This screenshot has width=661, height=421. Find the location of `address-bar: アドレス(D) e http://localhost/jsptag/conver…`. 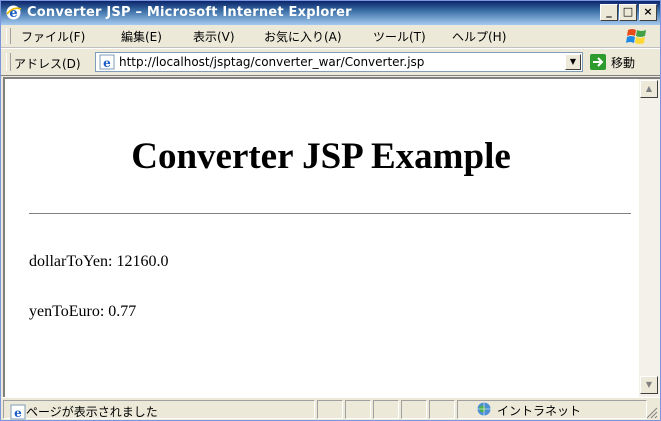

address-bar: アドレス(D) e http://localhost/jsptag/conver… is located at coordinates (330, 62).